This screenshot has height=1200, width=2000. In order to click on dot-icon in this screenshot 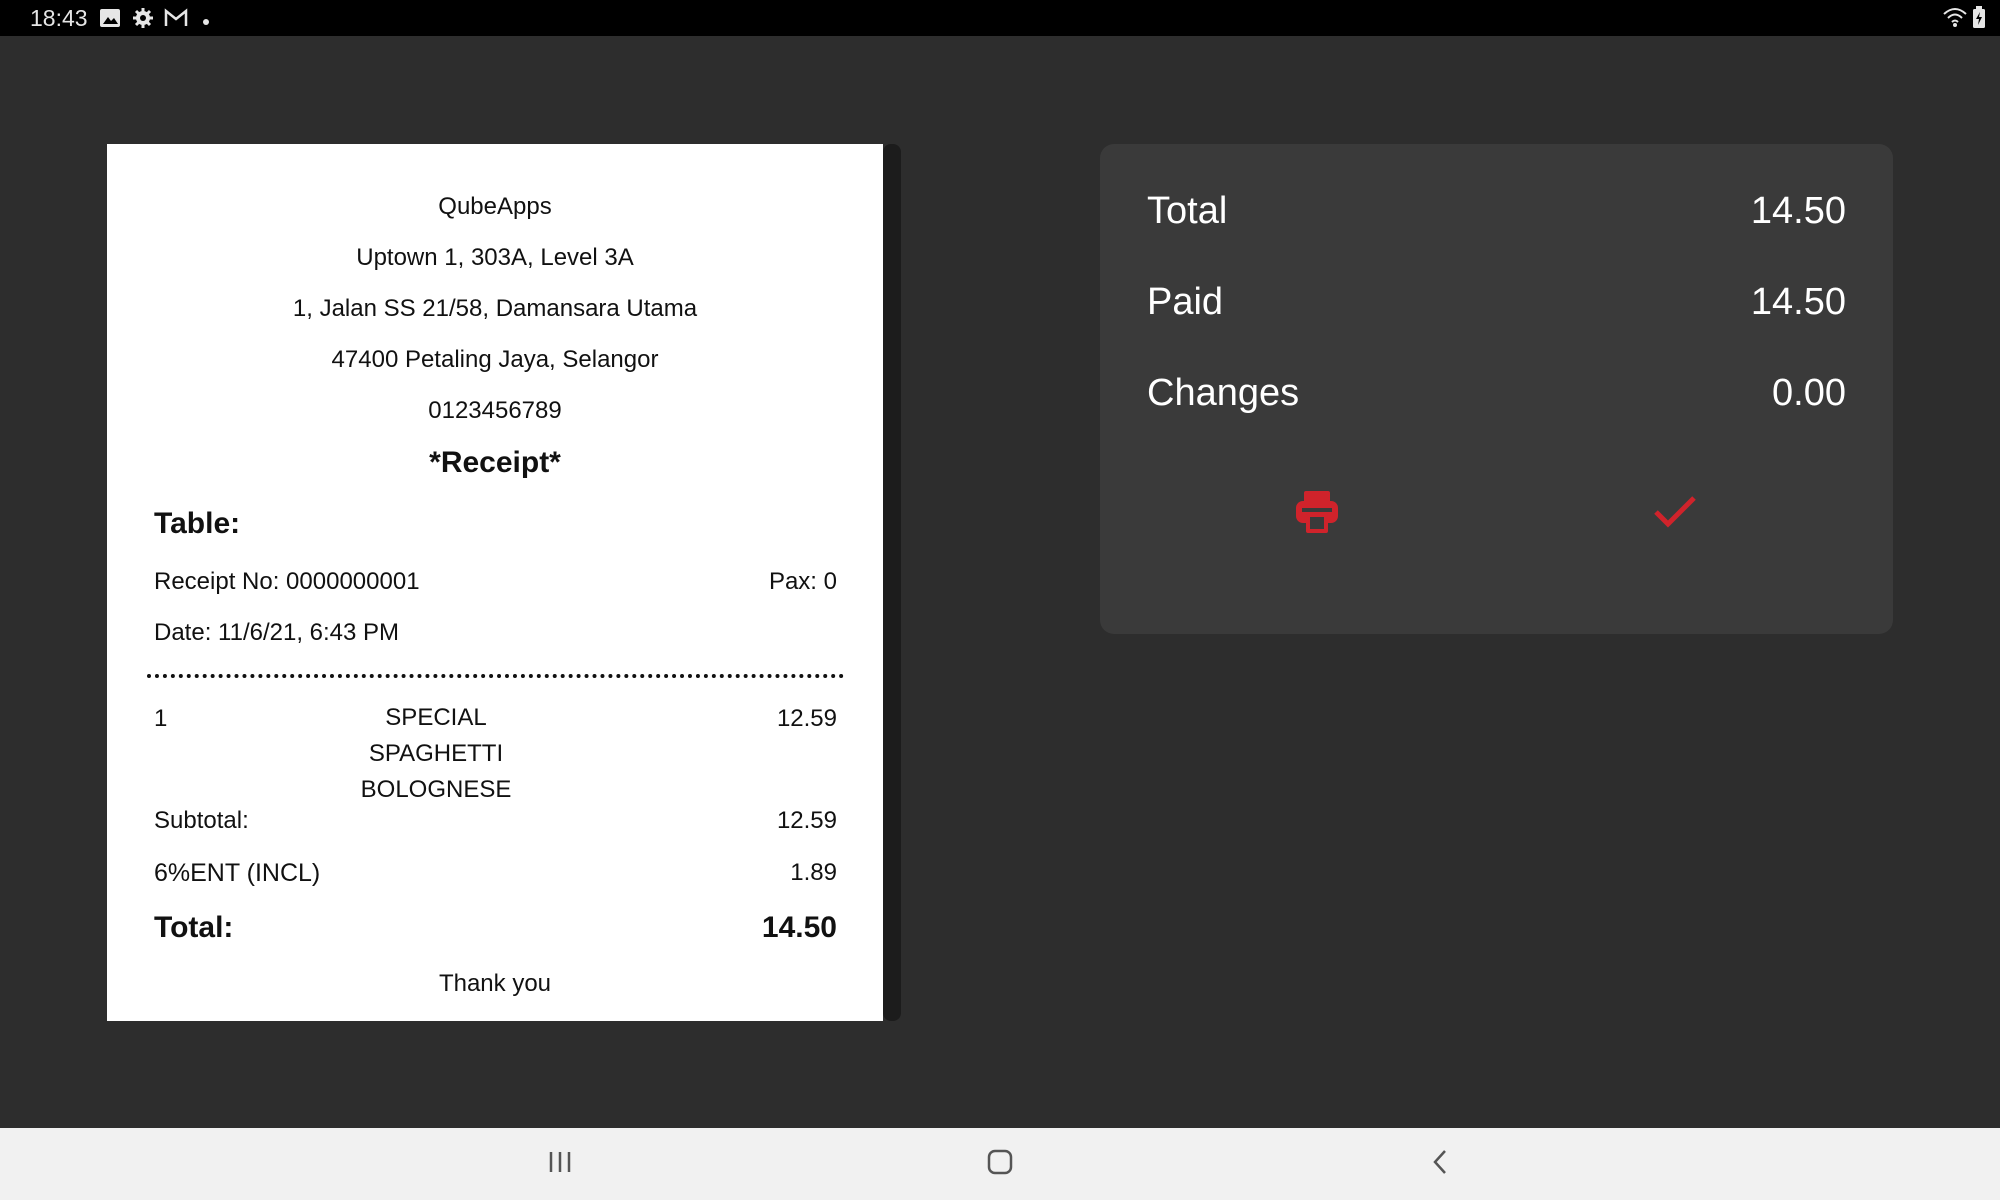, I will do `click(206, 22)`.